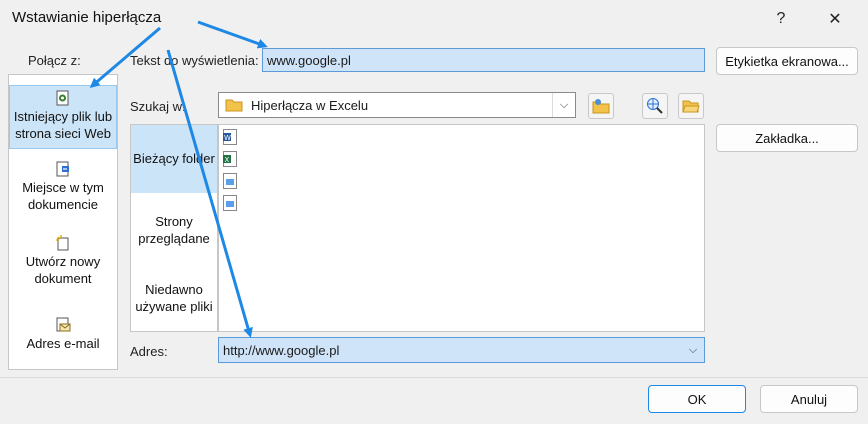 The width and height of the screenshot is (868, 424). I want to click on address-input: http://www.google.pl ⌵, so click(461, 350).